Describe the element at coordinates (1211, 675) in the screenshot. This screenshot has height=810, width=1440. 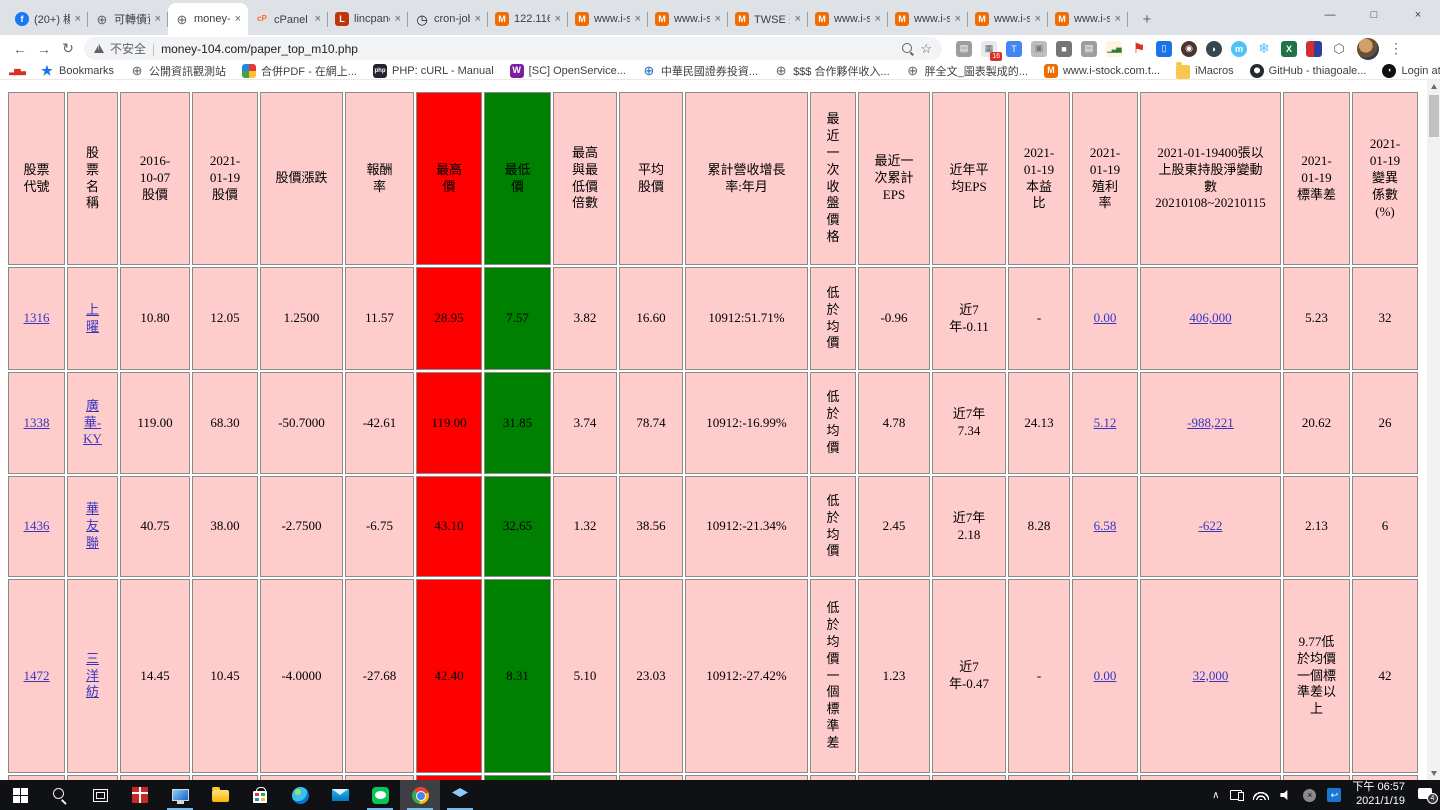
I see `cell-link: 32,000` at that location.